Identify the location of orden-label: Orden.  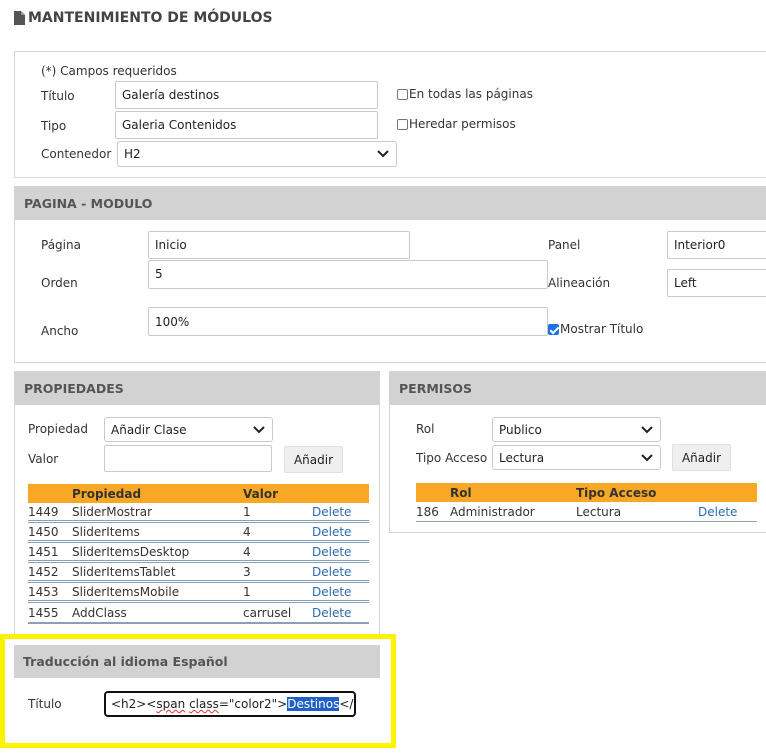
(59, 283).